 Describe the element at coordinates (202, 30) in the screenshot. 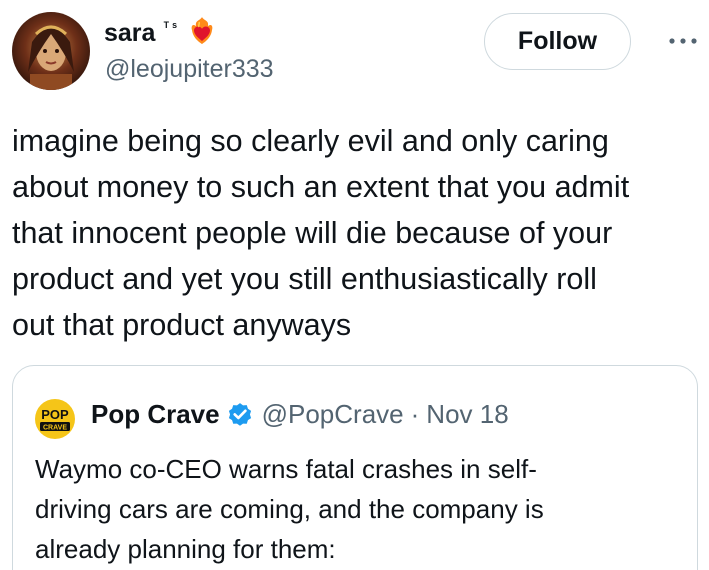

I see `fire-heart-icon` at that location.